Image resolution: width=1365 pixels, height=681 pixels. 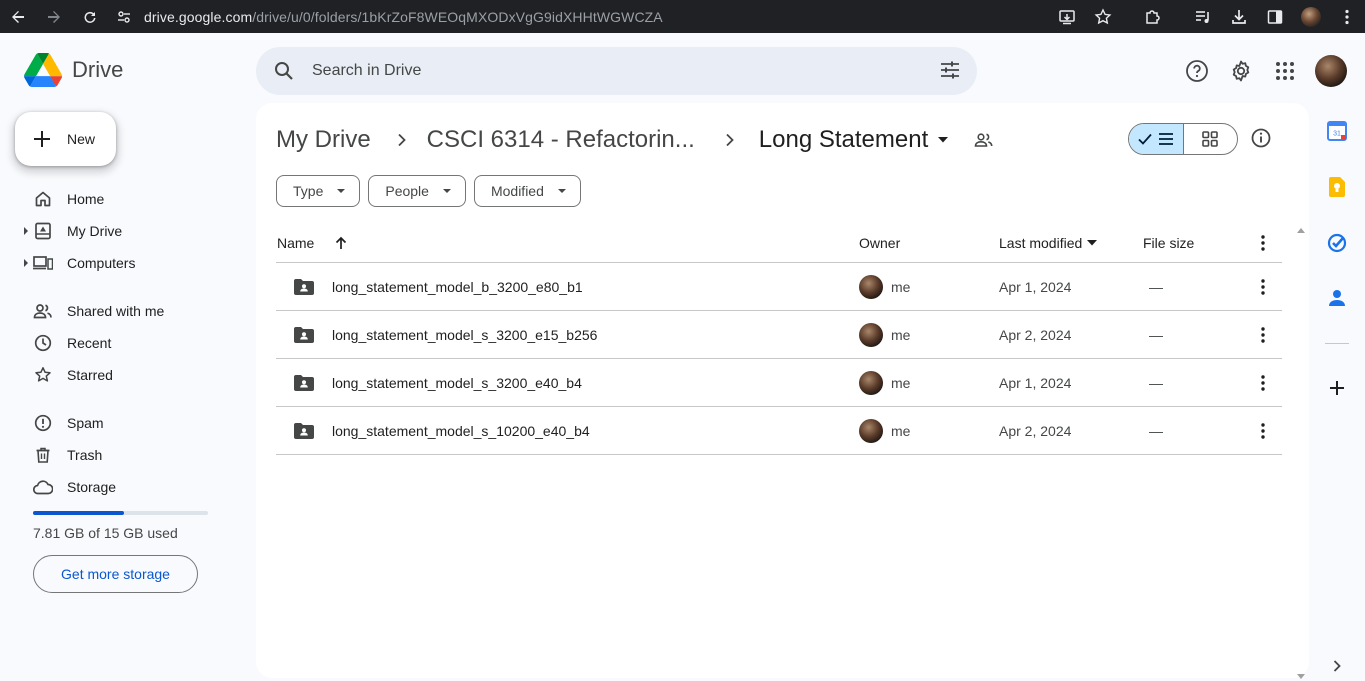 I want to click on sidebar-item-label: Trash, so click(x=85, y=455).